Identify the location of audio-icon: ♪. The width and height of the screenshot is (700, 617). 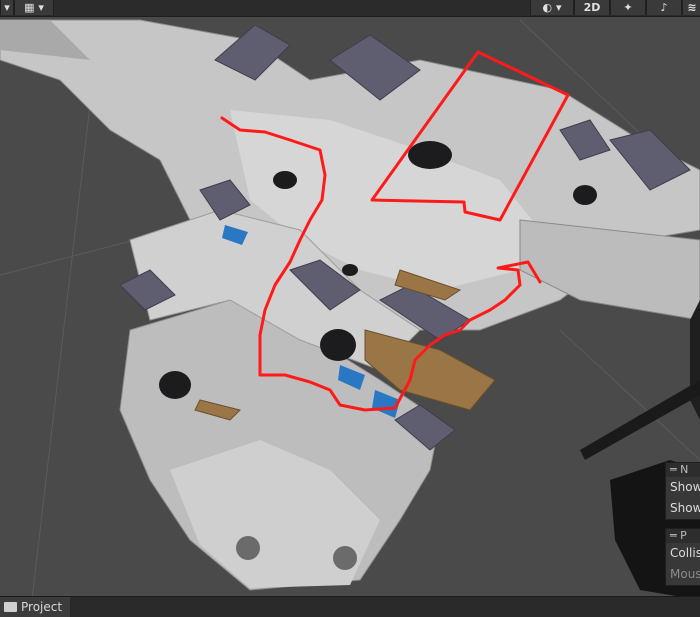
(664, 7).